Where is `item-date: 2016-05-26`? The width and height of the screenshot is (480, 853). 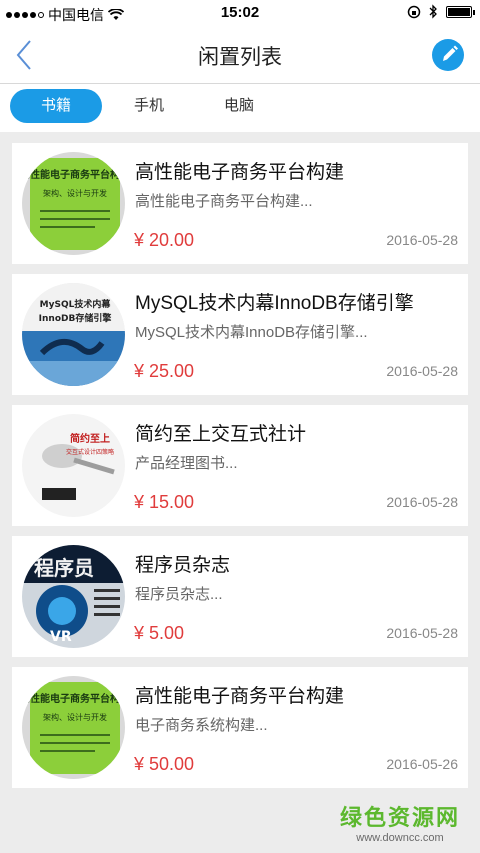
item-date: 2016-05-26 is located at coordinates (422, 764).